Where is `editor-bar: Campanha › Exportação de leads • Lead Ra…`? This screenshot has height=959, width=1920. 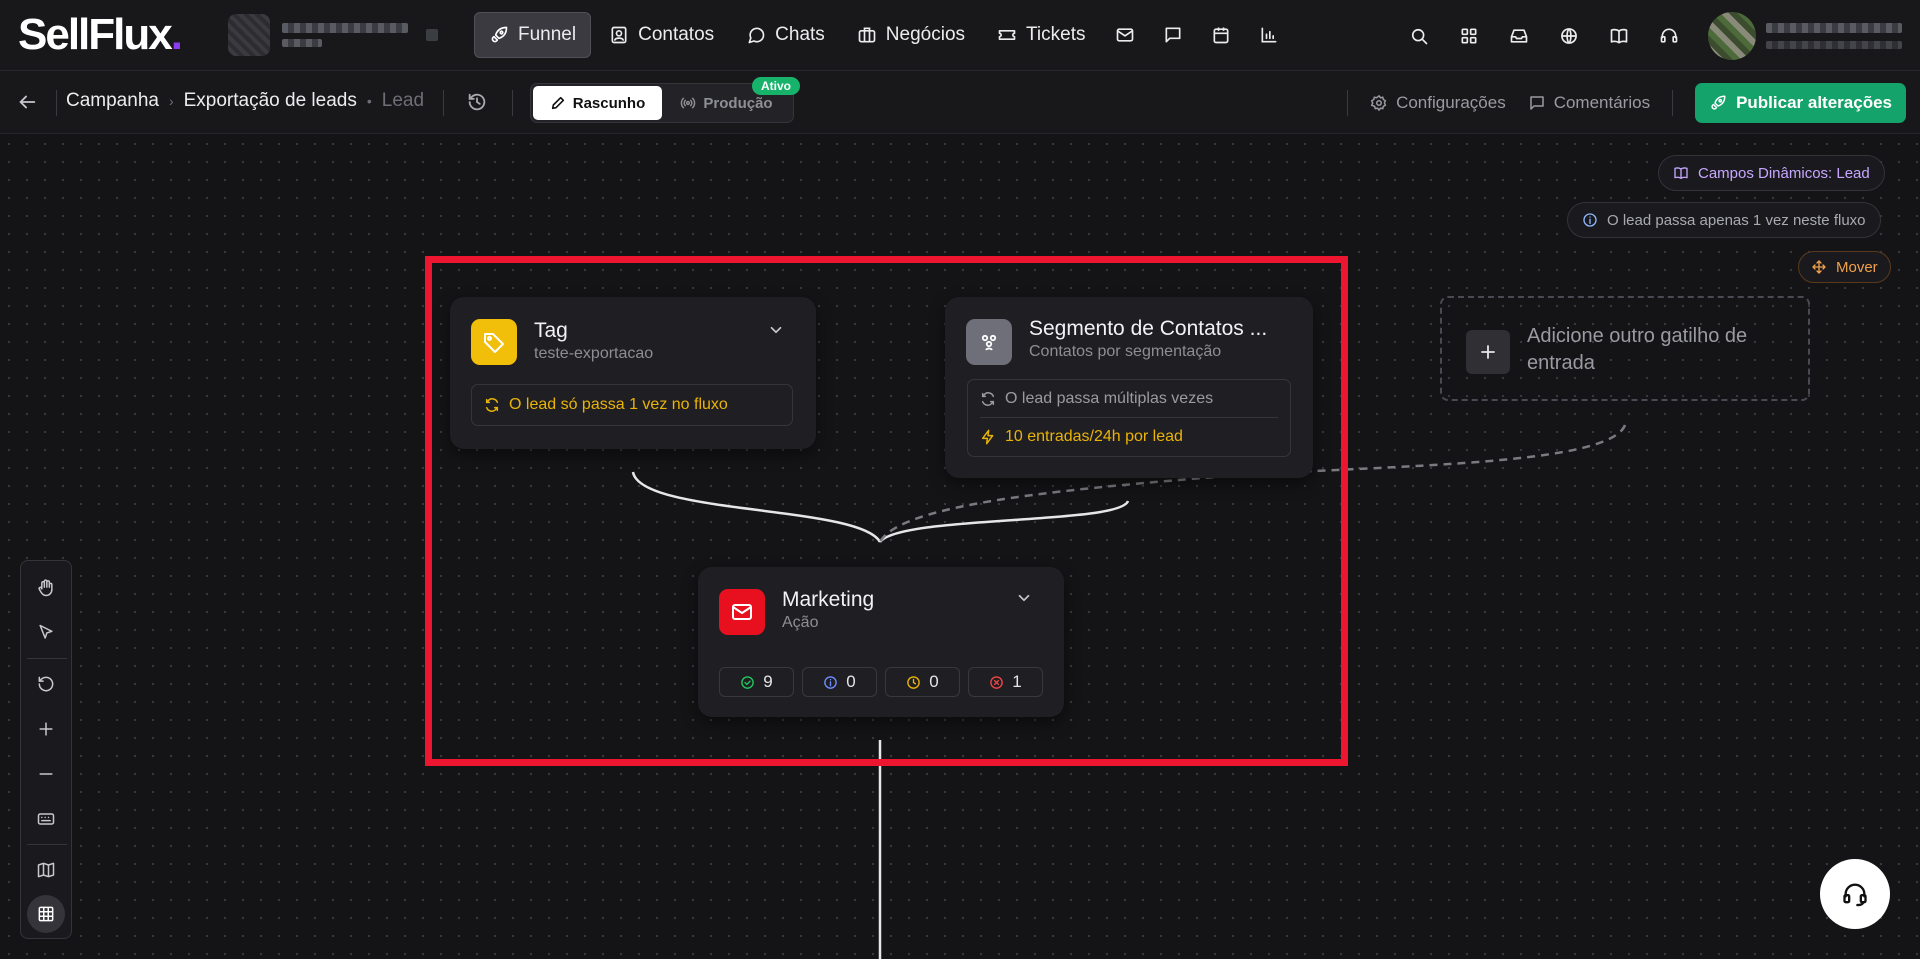
editor-bar: Campanha › Exportação de leads • Lead Ra… is located at coordinates (960, 102).